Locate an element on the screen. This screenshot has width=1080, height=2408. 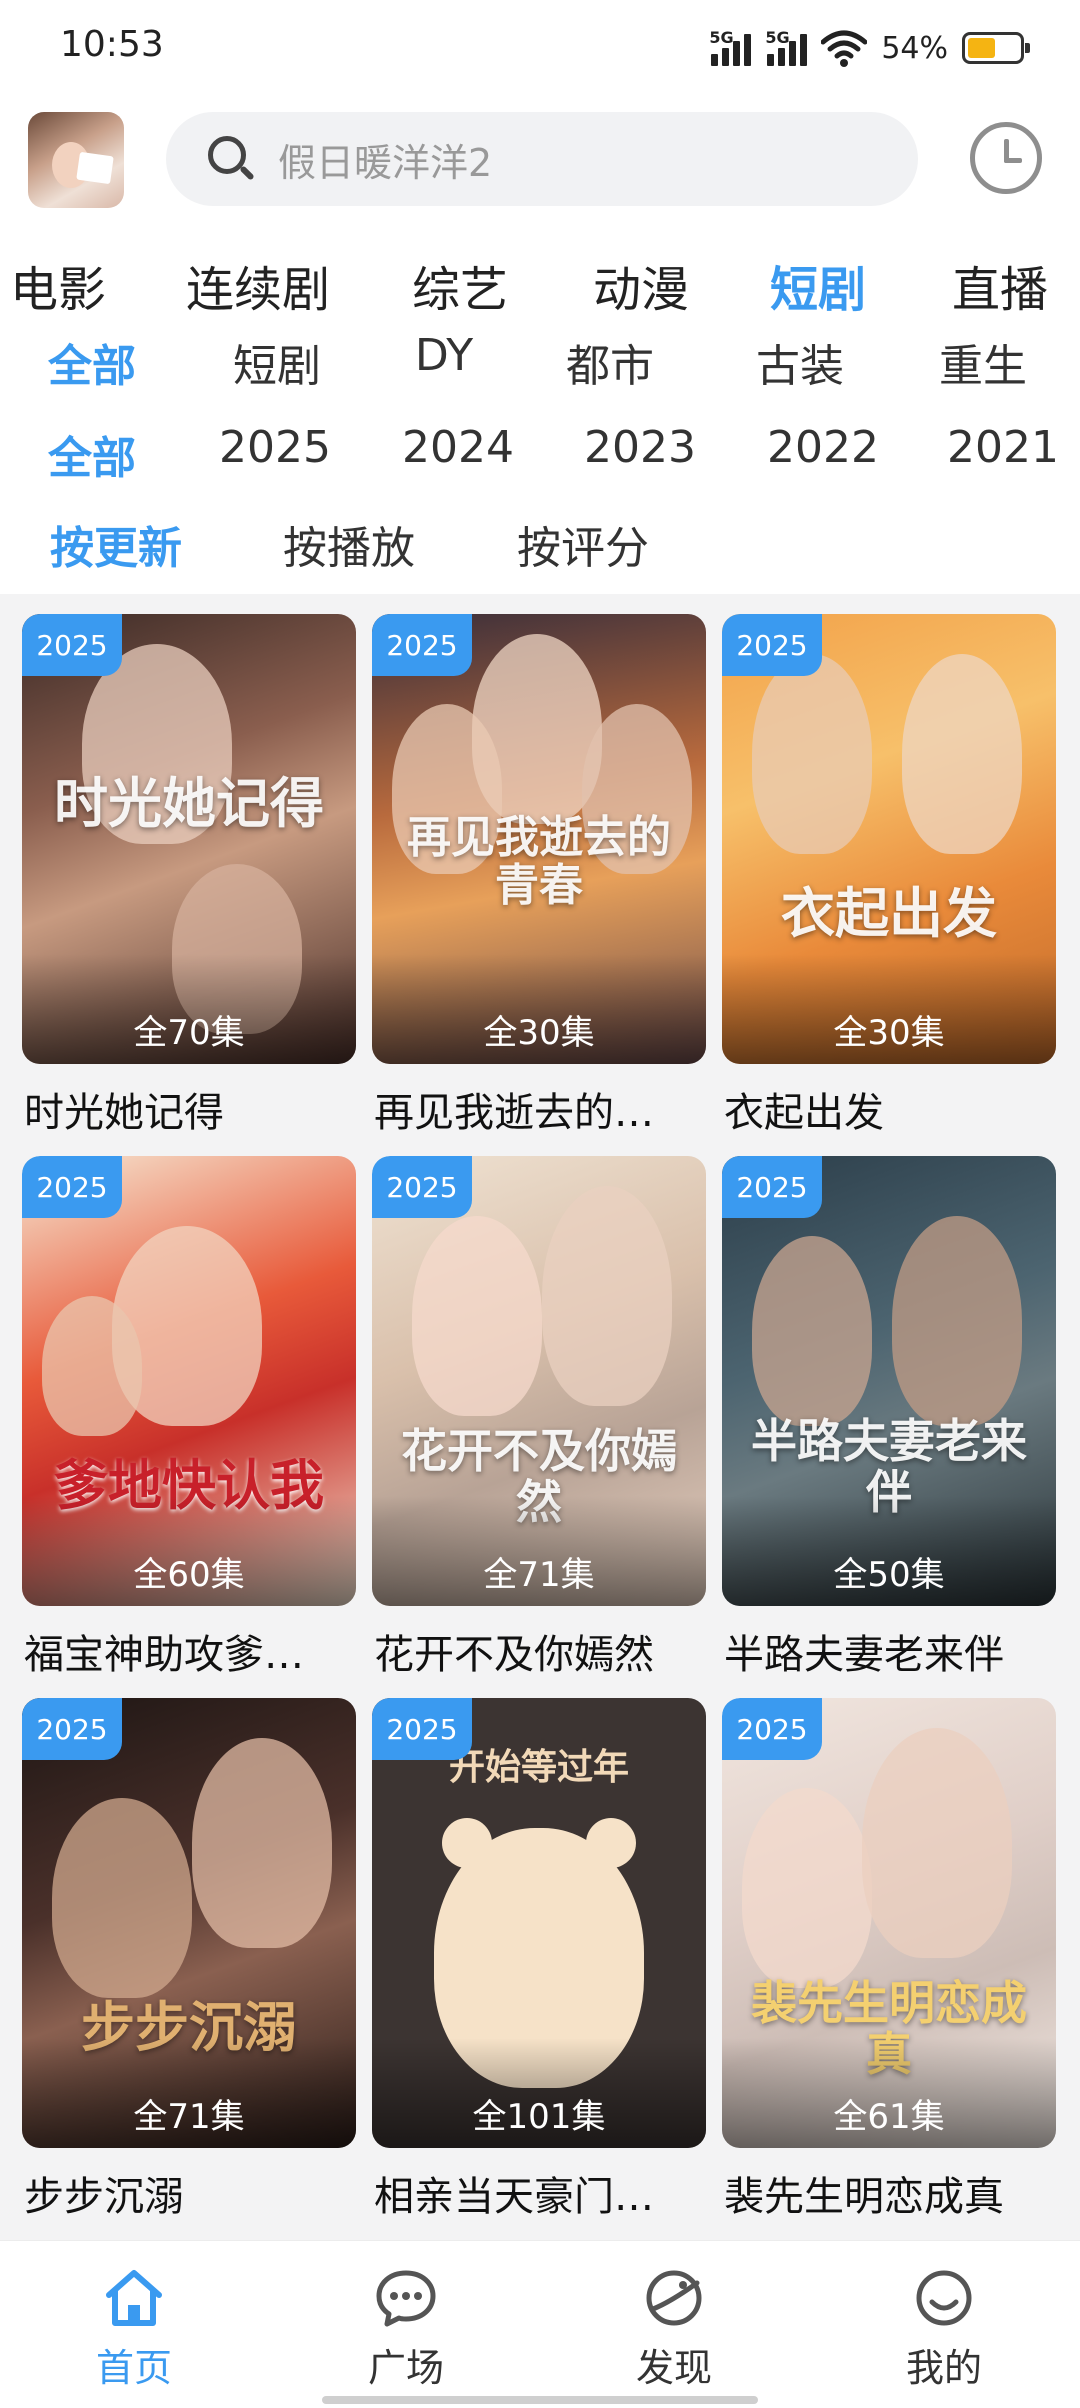
nav-discover: 发现 is located at coordinates (674, 2330).